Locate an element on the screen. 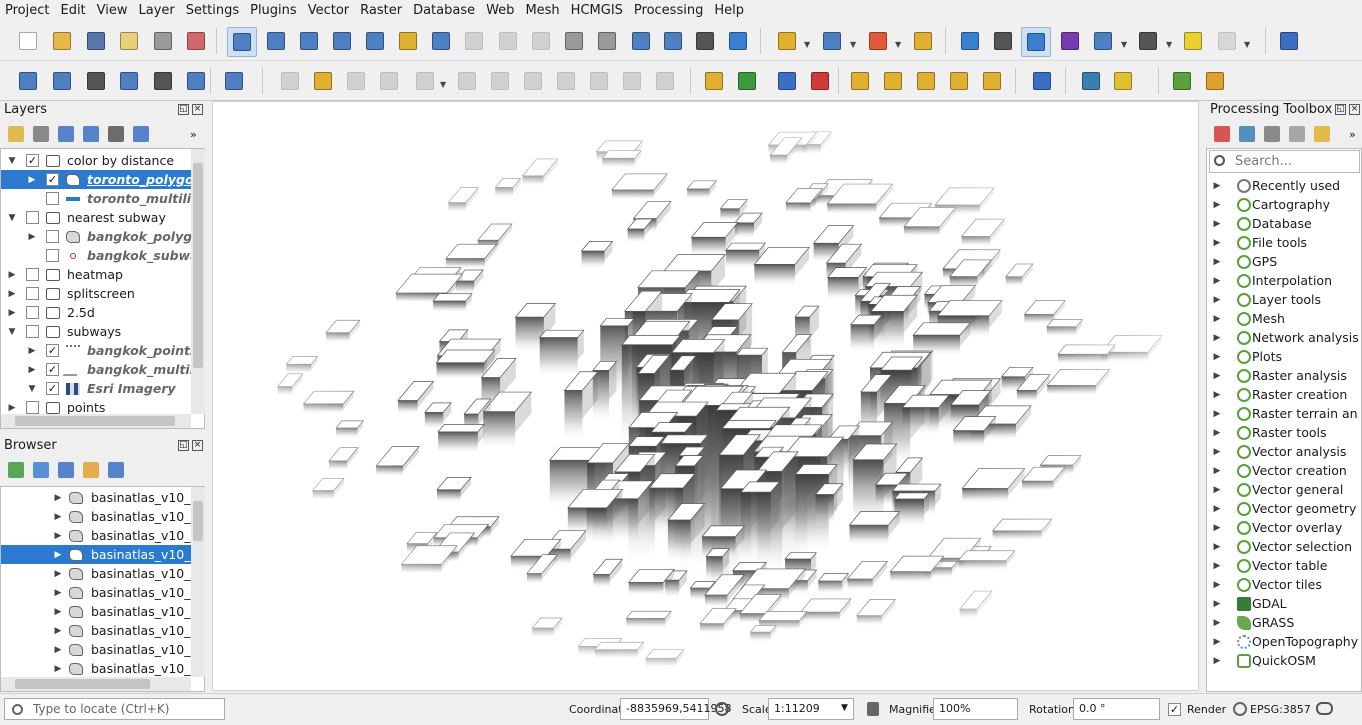 This screenshot has width=1362, height=725. layer-item: ▶ ✓ bangkok_points is located at coordinates (96, 350).